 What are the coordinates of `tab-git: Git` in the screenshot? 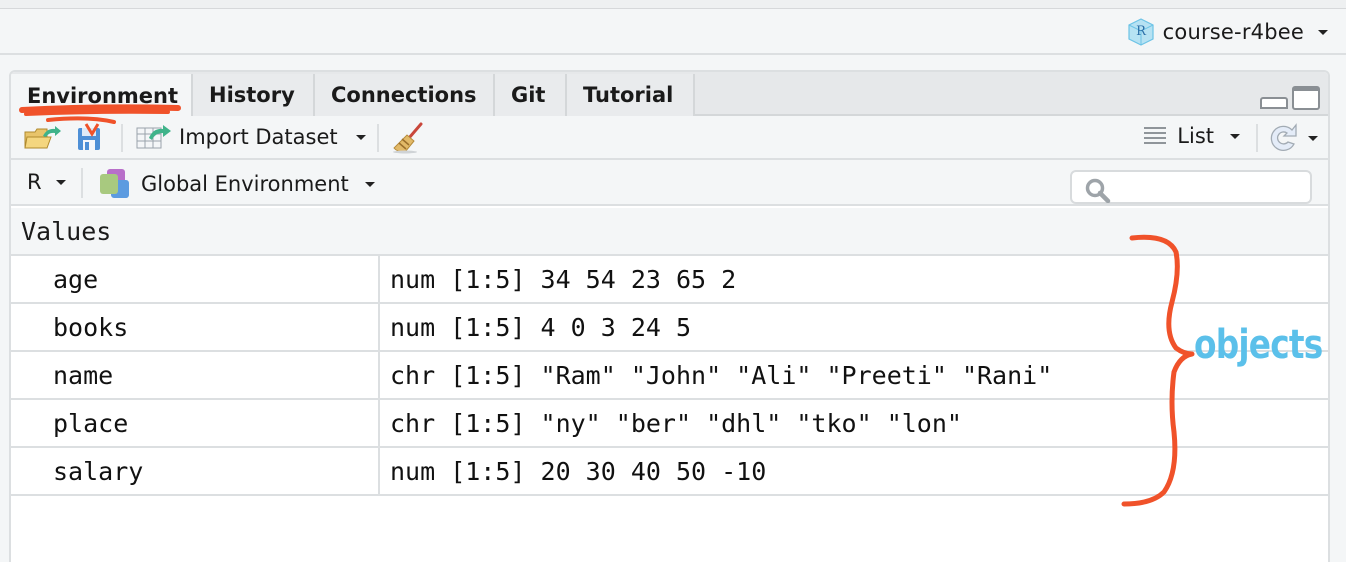 It's located at (531, 95).